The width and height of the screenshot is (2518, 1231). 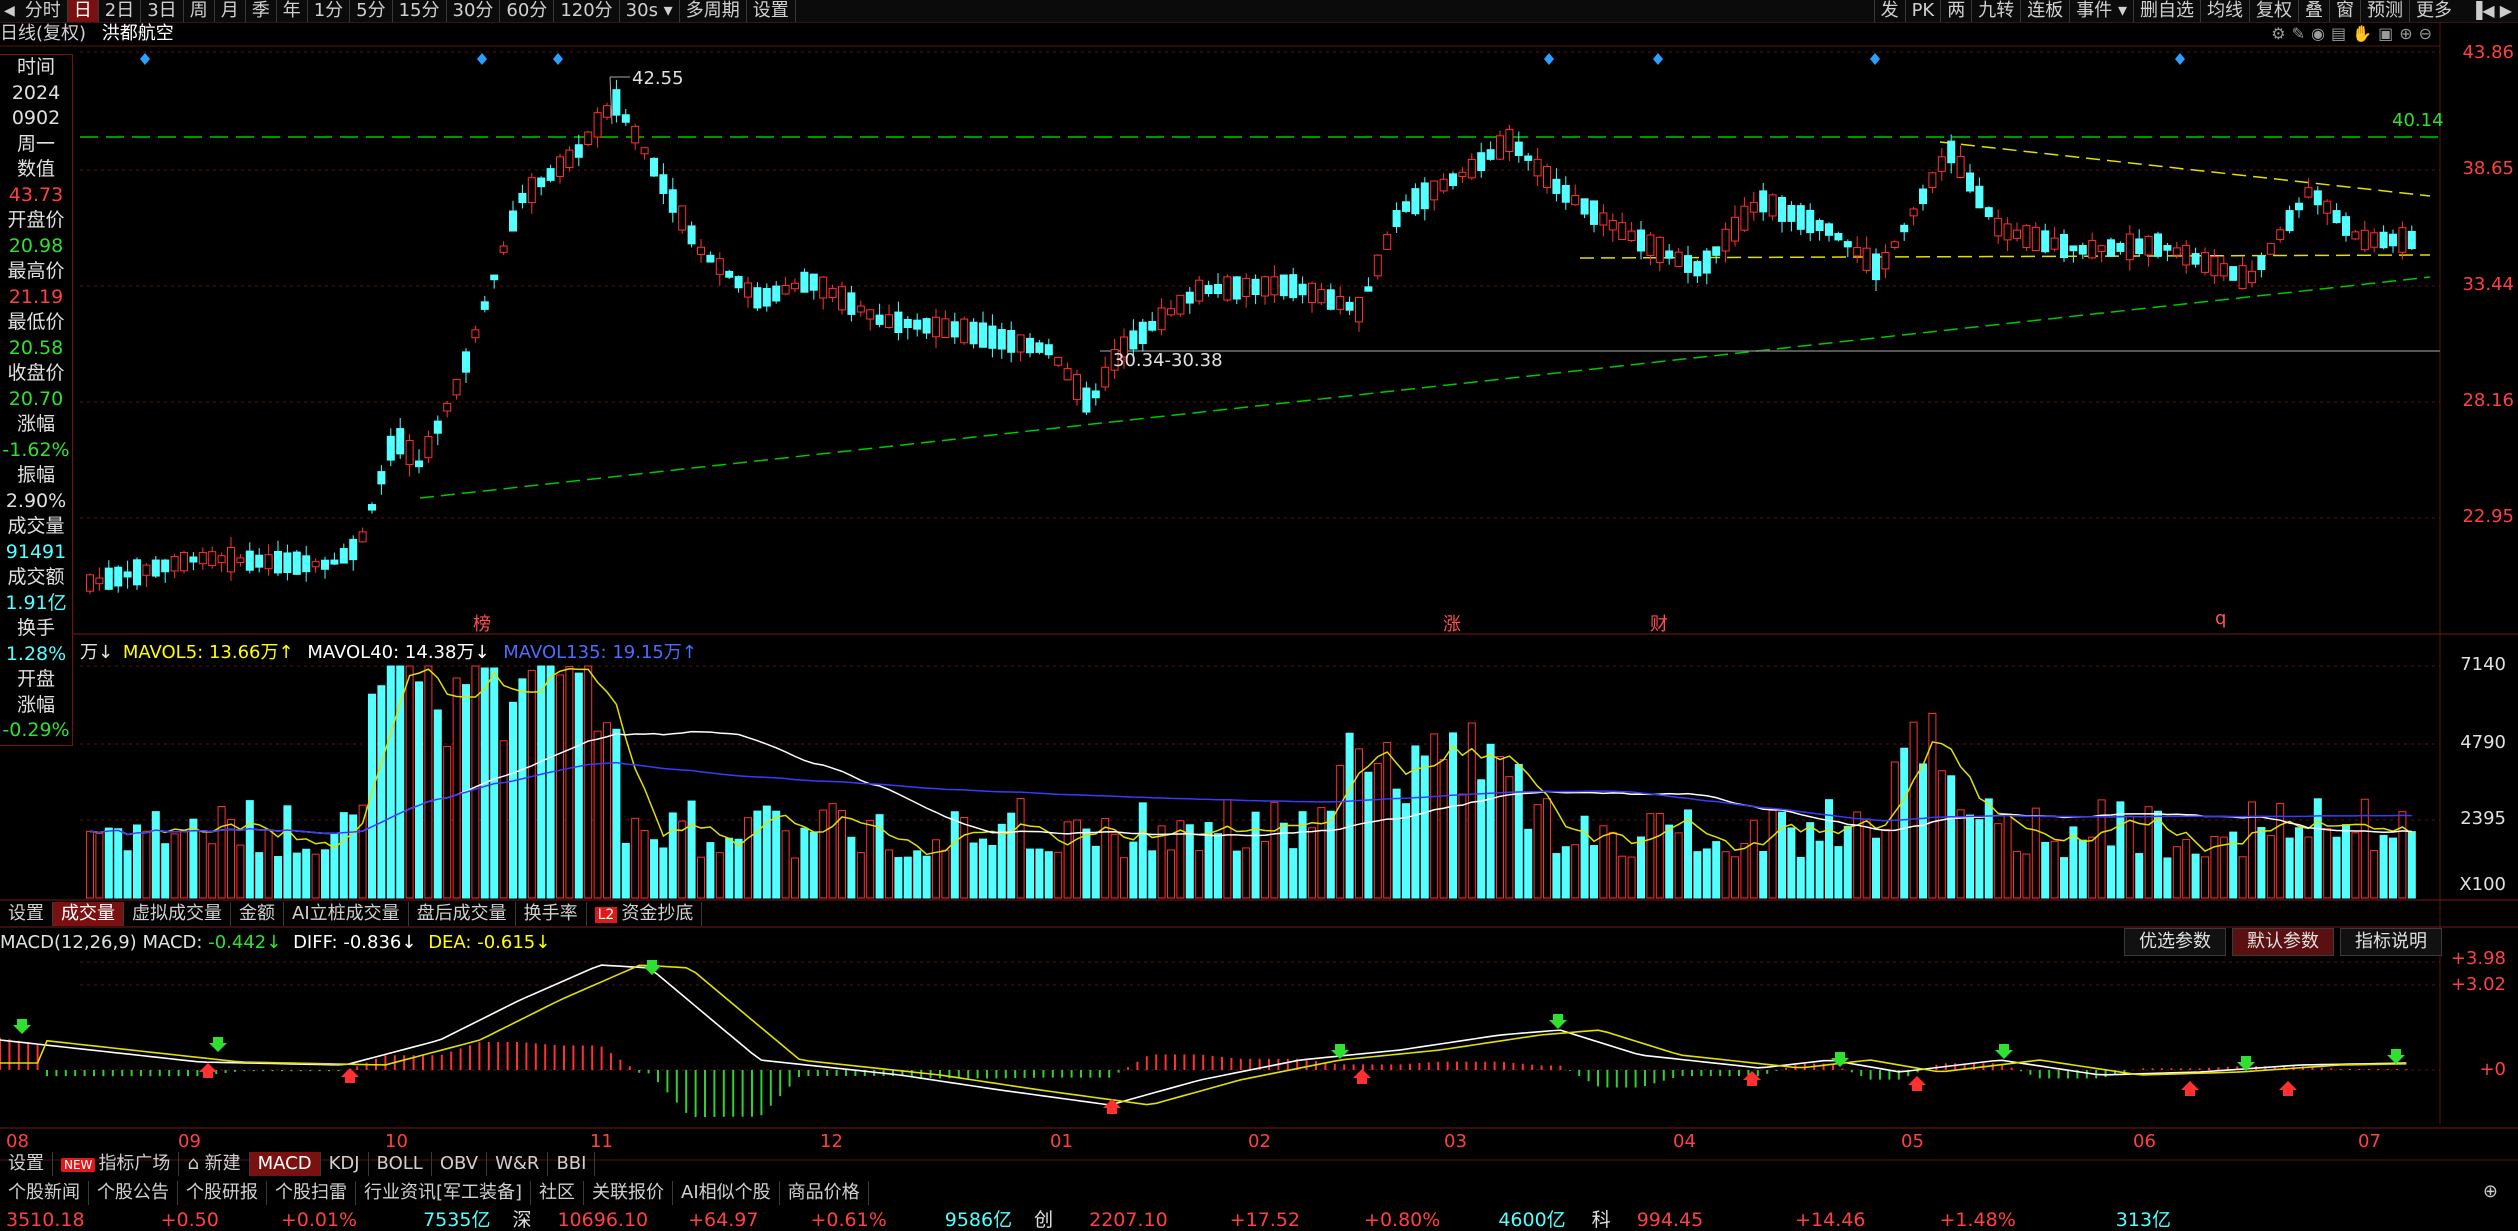 I want to click on itab-5: BOLL, so click(x=400, y=1164).